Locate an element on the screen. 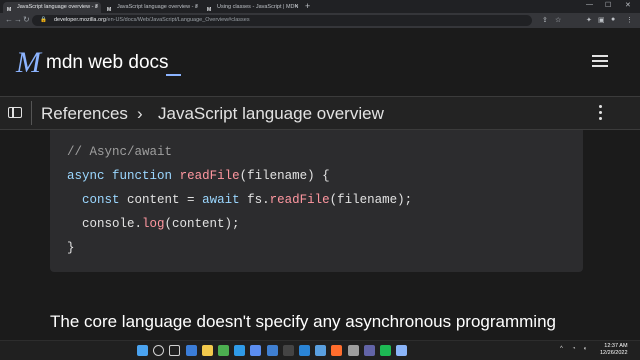  widgets-icon is located at coordinates (191, 350).